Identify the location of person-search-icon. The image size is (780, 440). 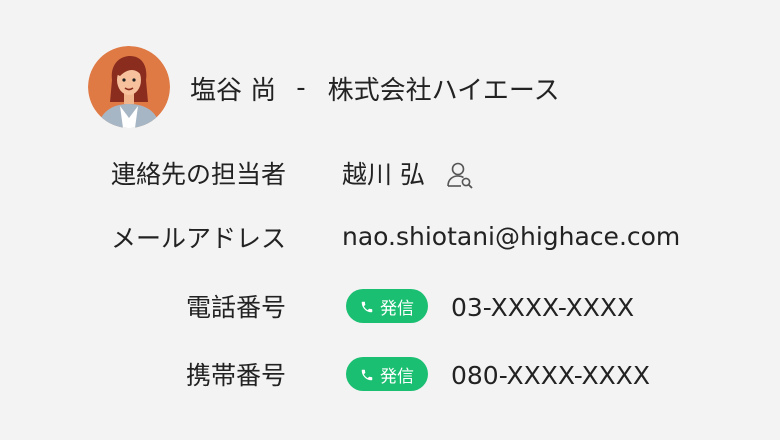
(460, 175).